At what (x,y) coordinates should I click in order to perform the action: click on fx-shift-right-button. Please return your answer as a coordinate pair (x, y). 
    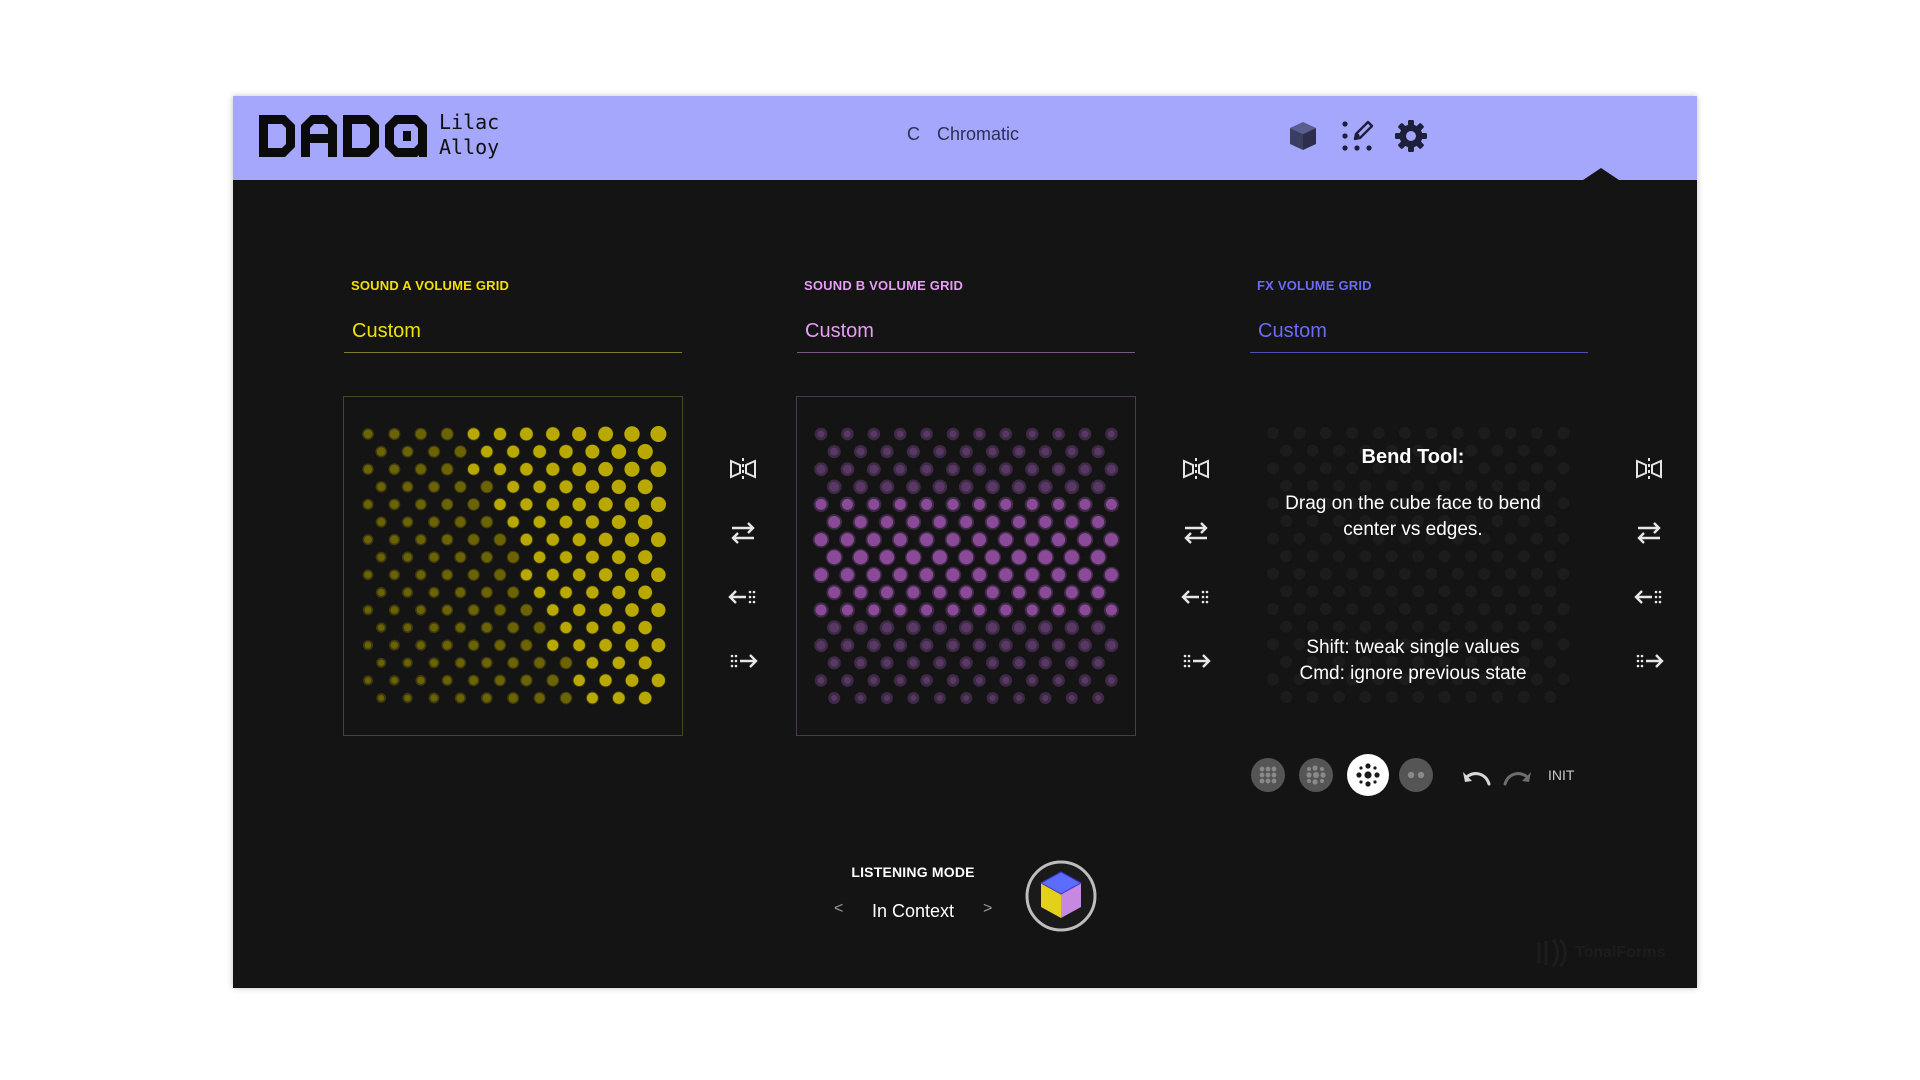
    Looking at the image, I should click on (1649, 661).